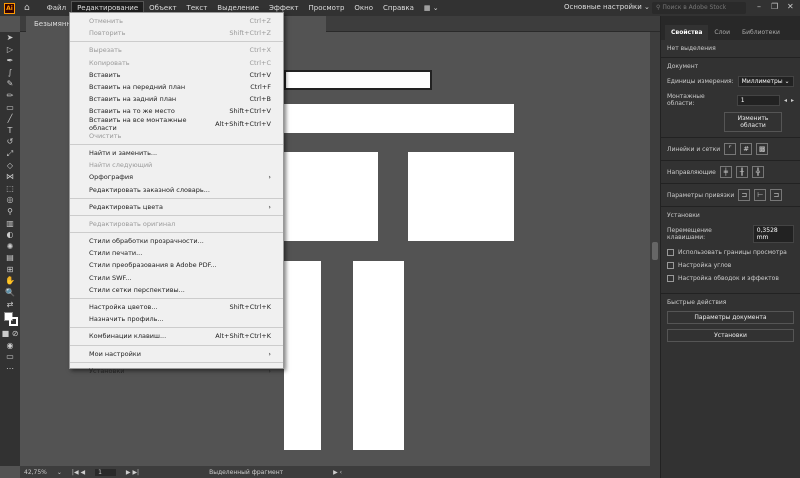  I want to click on menu-item-shortcut: Shift+Ctrl+K, so click(250, 307).